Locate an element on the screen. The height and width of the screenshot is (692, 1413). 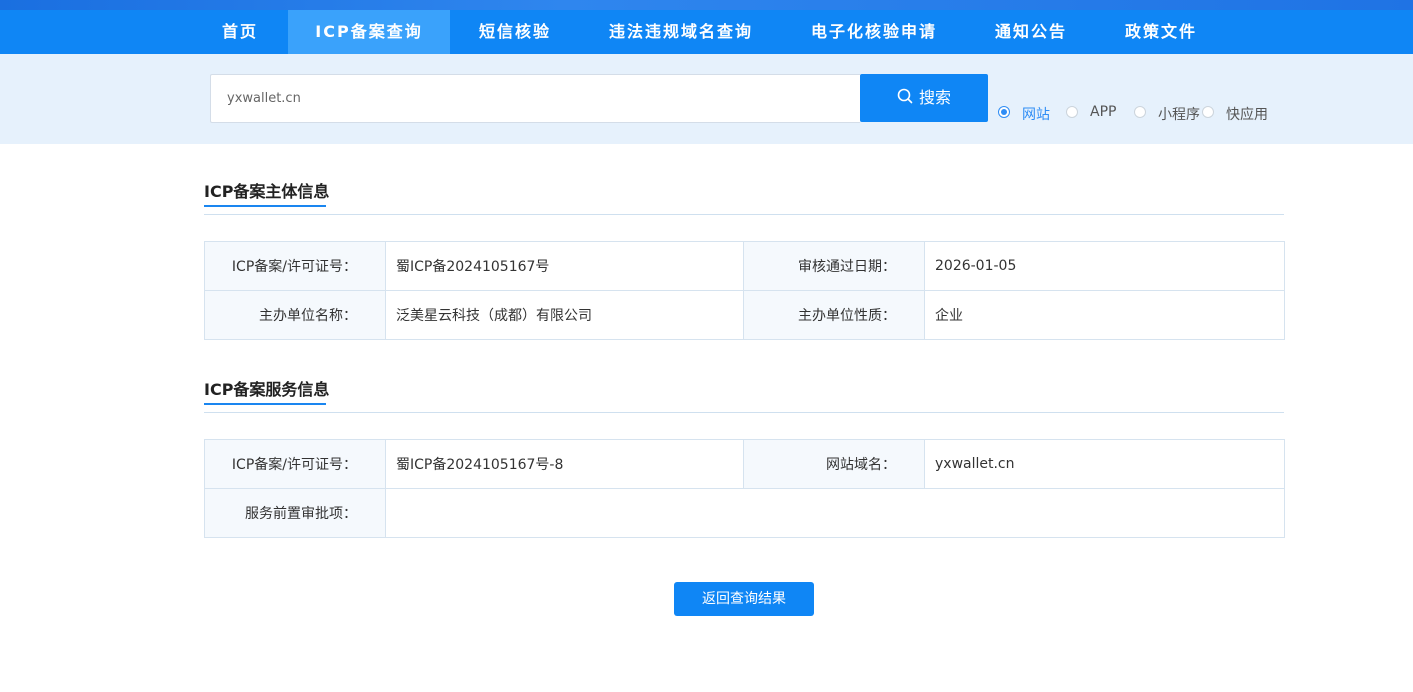
value-service-license-no: 蜀ICP备2024105167号-8 is located at coordinates (564, 464).